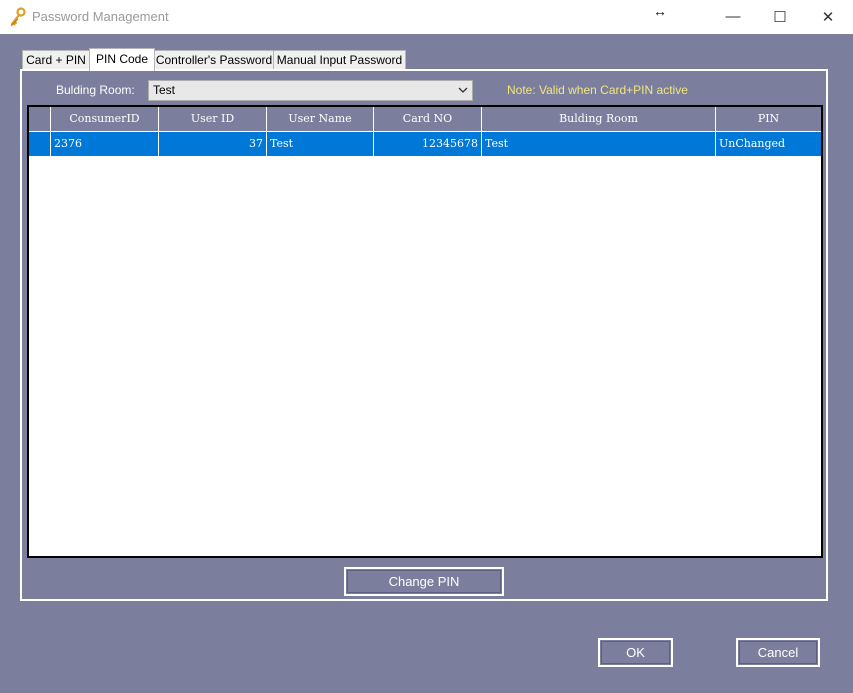 This screenshot has height=693, width=853. I want to click on chevron-down-icon, so click(463, 94).